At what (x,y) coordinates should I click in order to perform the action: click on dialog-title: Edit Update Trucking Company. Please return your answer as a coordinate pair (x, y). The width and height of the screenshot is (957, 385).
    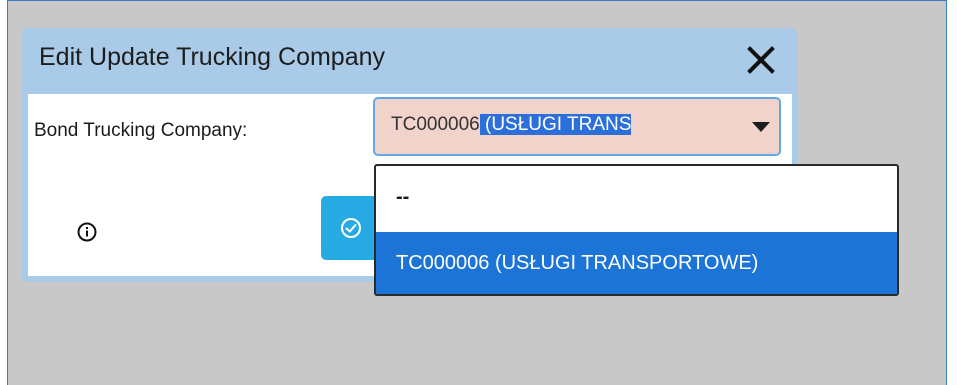
    Looking at the image, I should click on (212, 57).